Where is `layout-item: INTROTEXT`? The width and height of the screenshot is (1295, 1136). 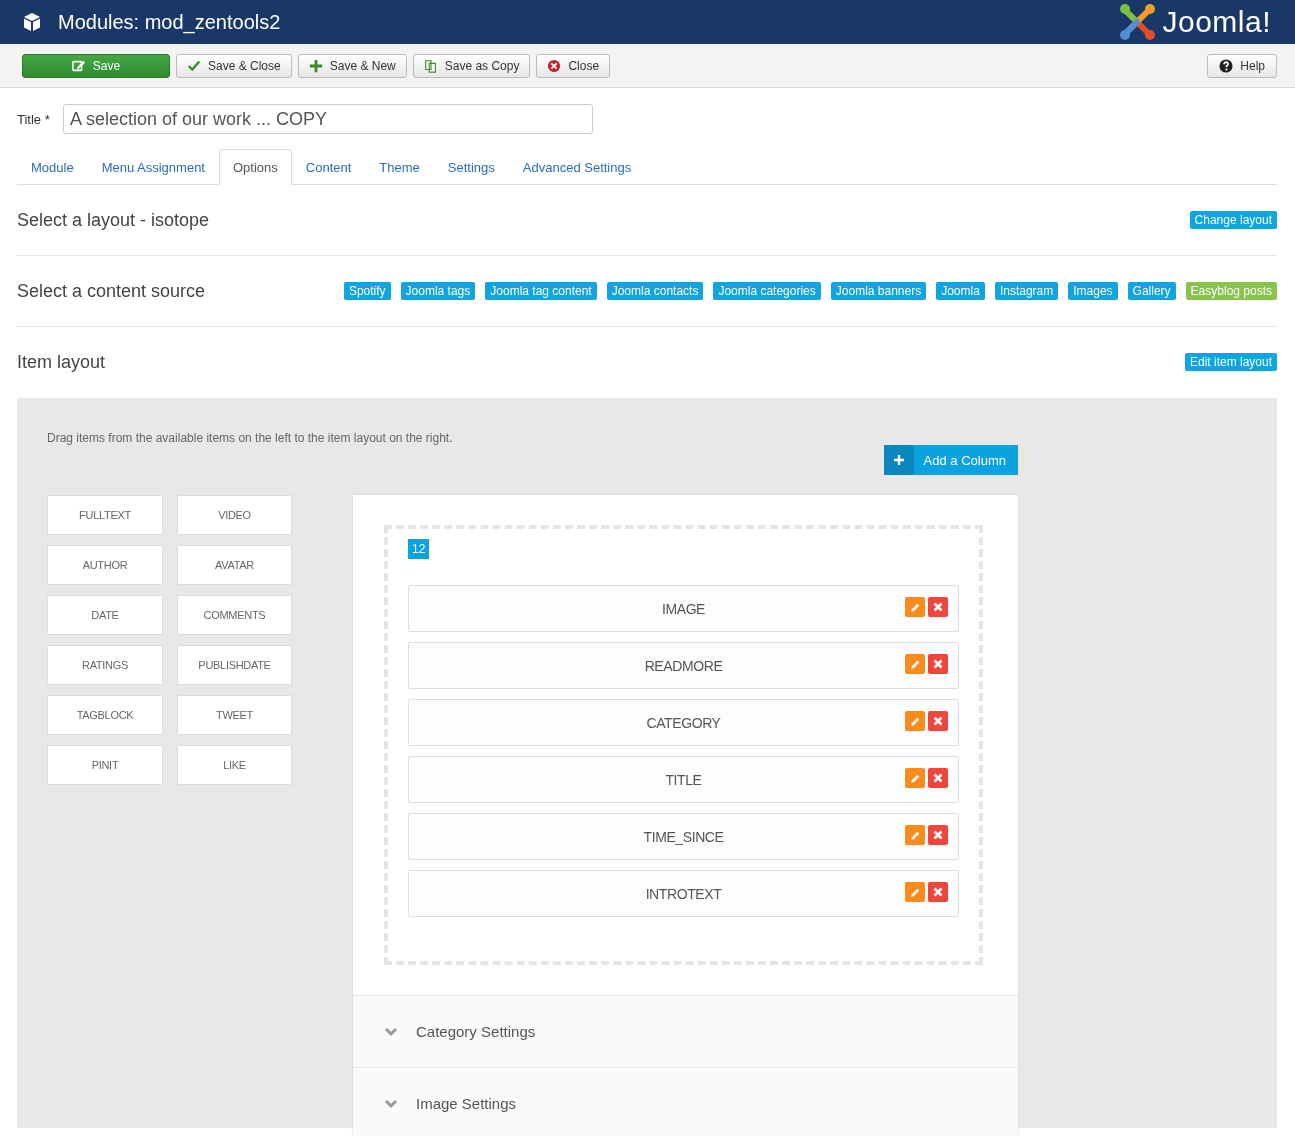 layout-item: INTROTEXT is located at coordinates (683, 893).